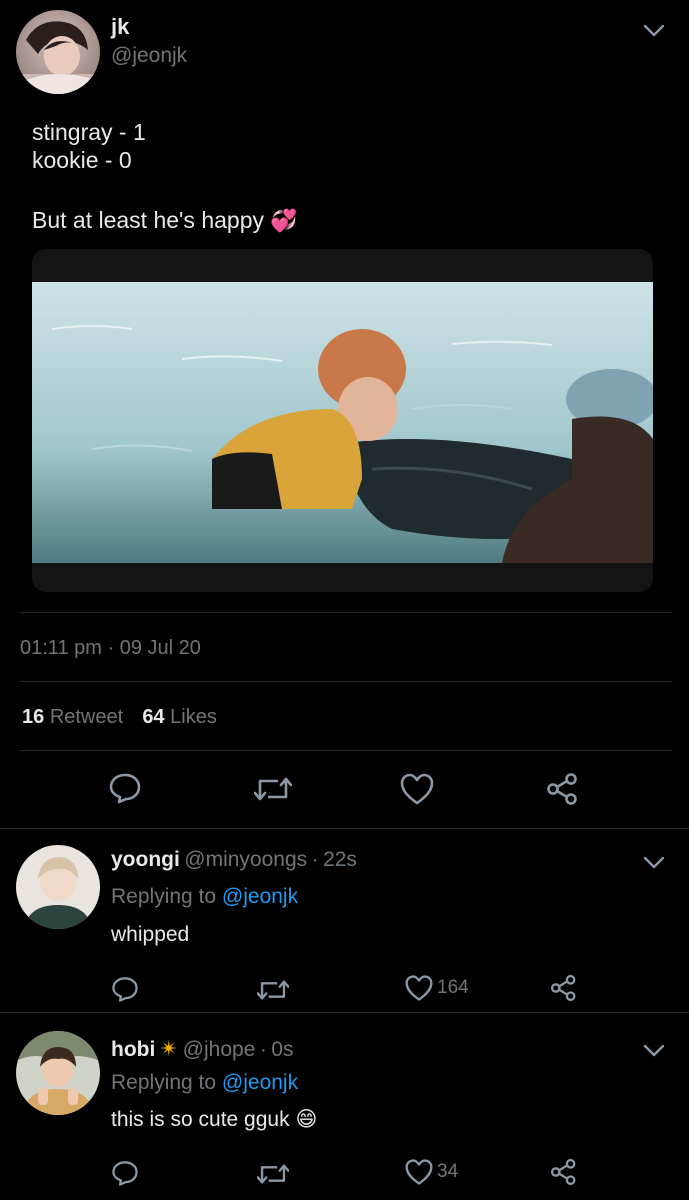  Describe the element at coordinates (453, 987) in the screenshot. I see `like-count: 164` at that location.